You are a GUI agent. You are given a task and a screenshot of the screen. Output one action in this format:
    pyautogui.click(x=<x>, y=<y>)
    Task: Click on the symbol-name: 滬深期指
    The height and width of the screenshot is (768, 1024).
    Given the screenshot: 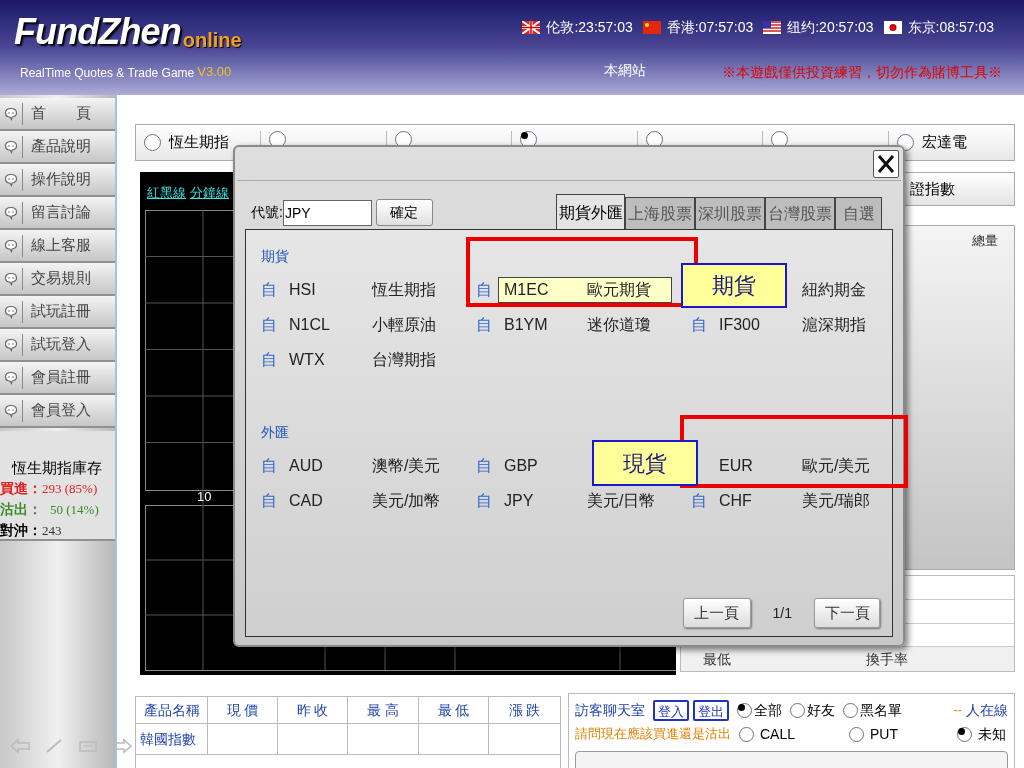 What is the action you would take?
    pyautogui.click(x=834, y=324)
    